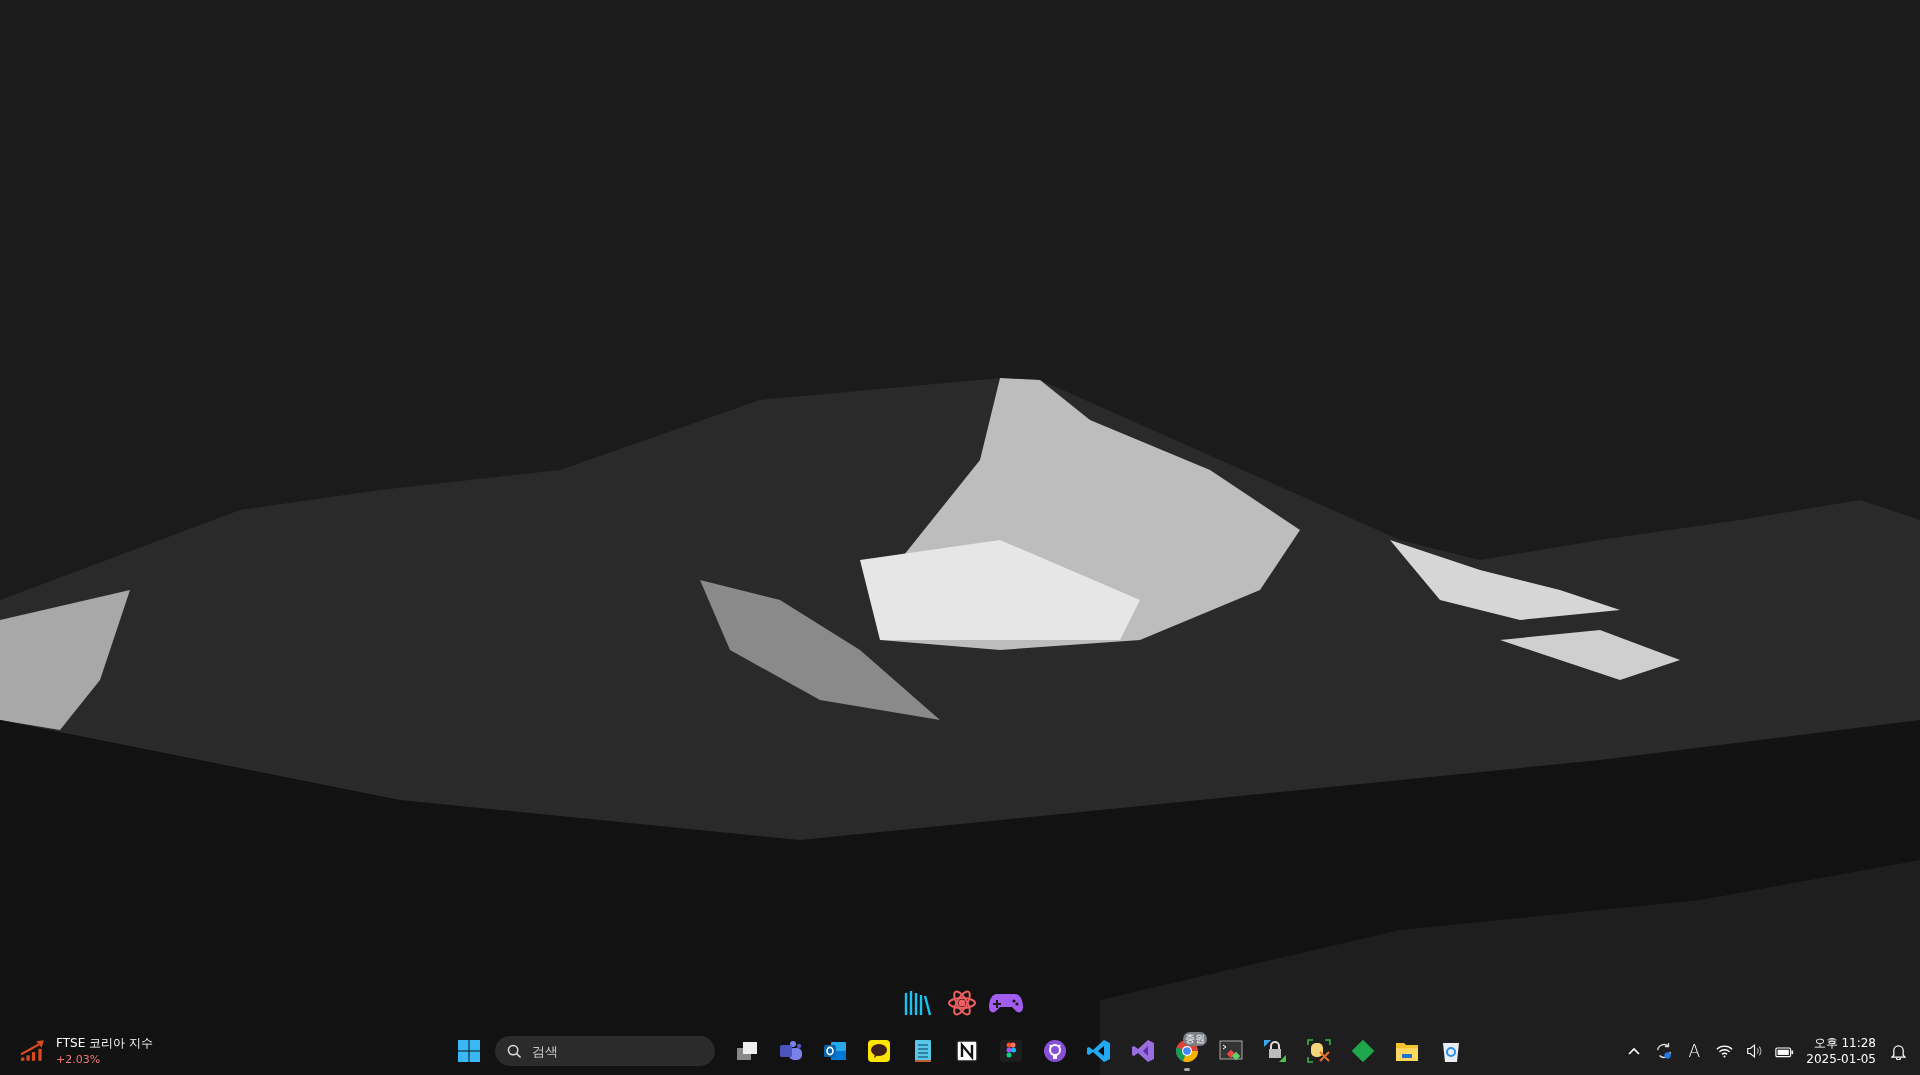 This screenshot has width=1920, height=1075. What do you see at coordinates (879, 1051) in the screenshot?
I see `chat-icon` at bounding box center [879, 1051].